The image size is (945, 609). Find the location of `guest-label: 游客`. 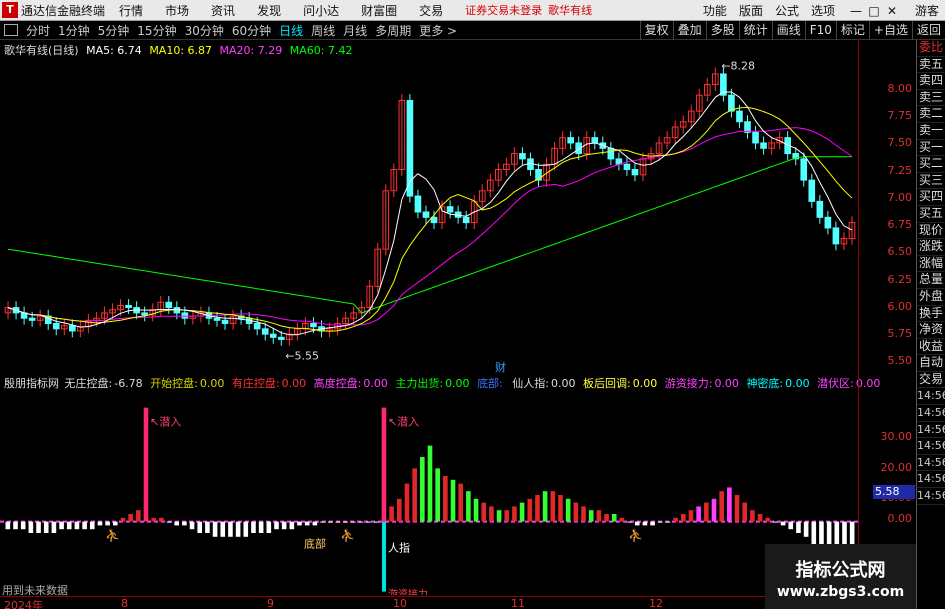

guest-label: 游客 is located at coordinates (927, 10).